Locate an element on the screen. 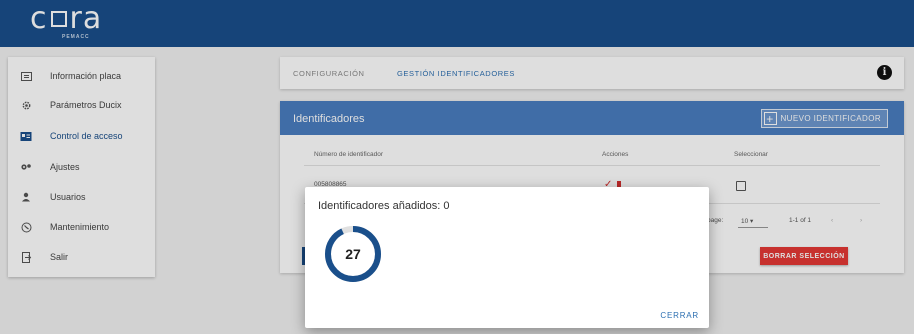 This screenshot has height=334, width=914. dialog-title: Identificadores añadidos: 0 is located at coordinates (384, 206).